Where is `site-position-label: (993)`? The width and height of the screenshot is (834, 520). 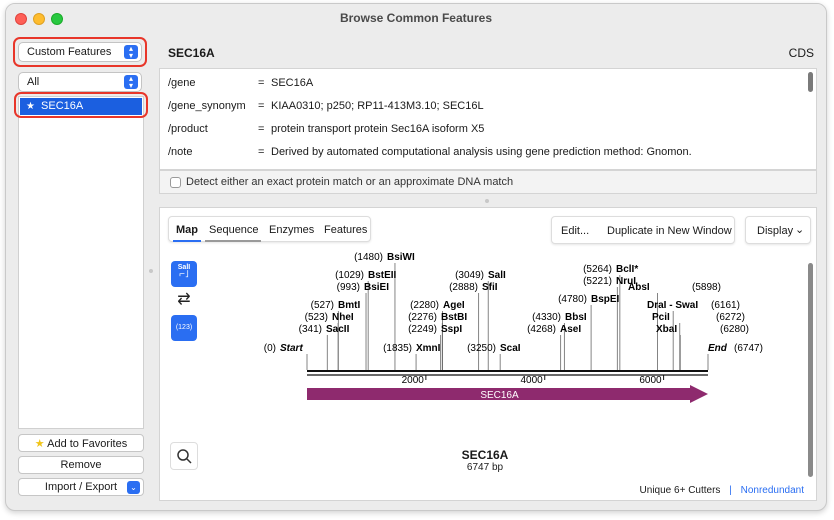
site-position-label: (993) is located at coordinates (348, 287).